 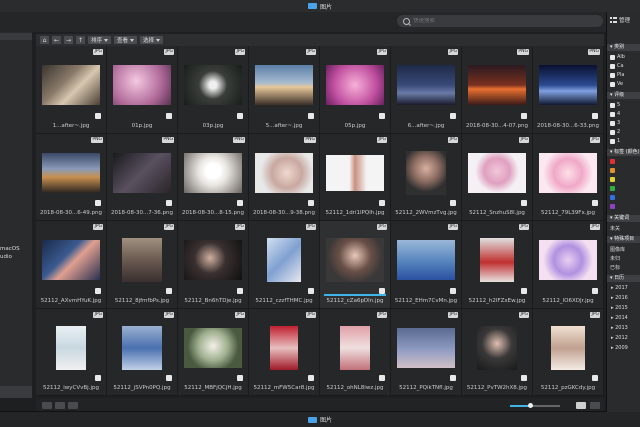 I want to click on calendar-year: ▸ 2016, so click(x=619, y=298).